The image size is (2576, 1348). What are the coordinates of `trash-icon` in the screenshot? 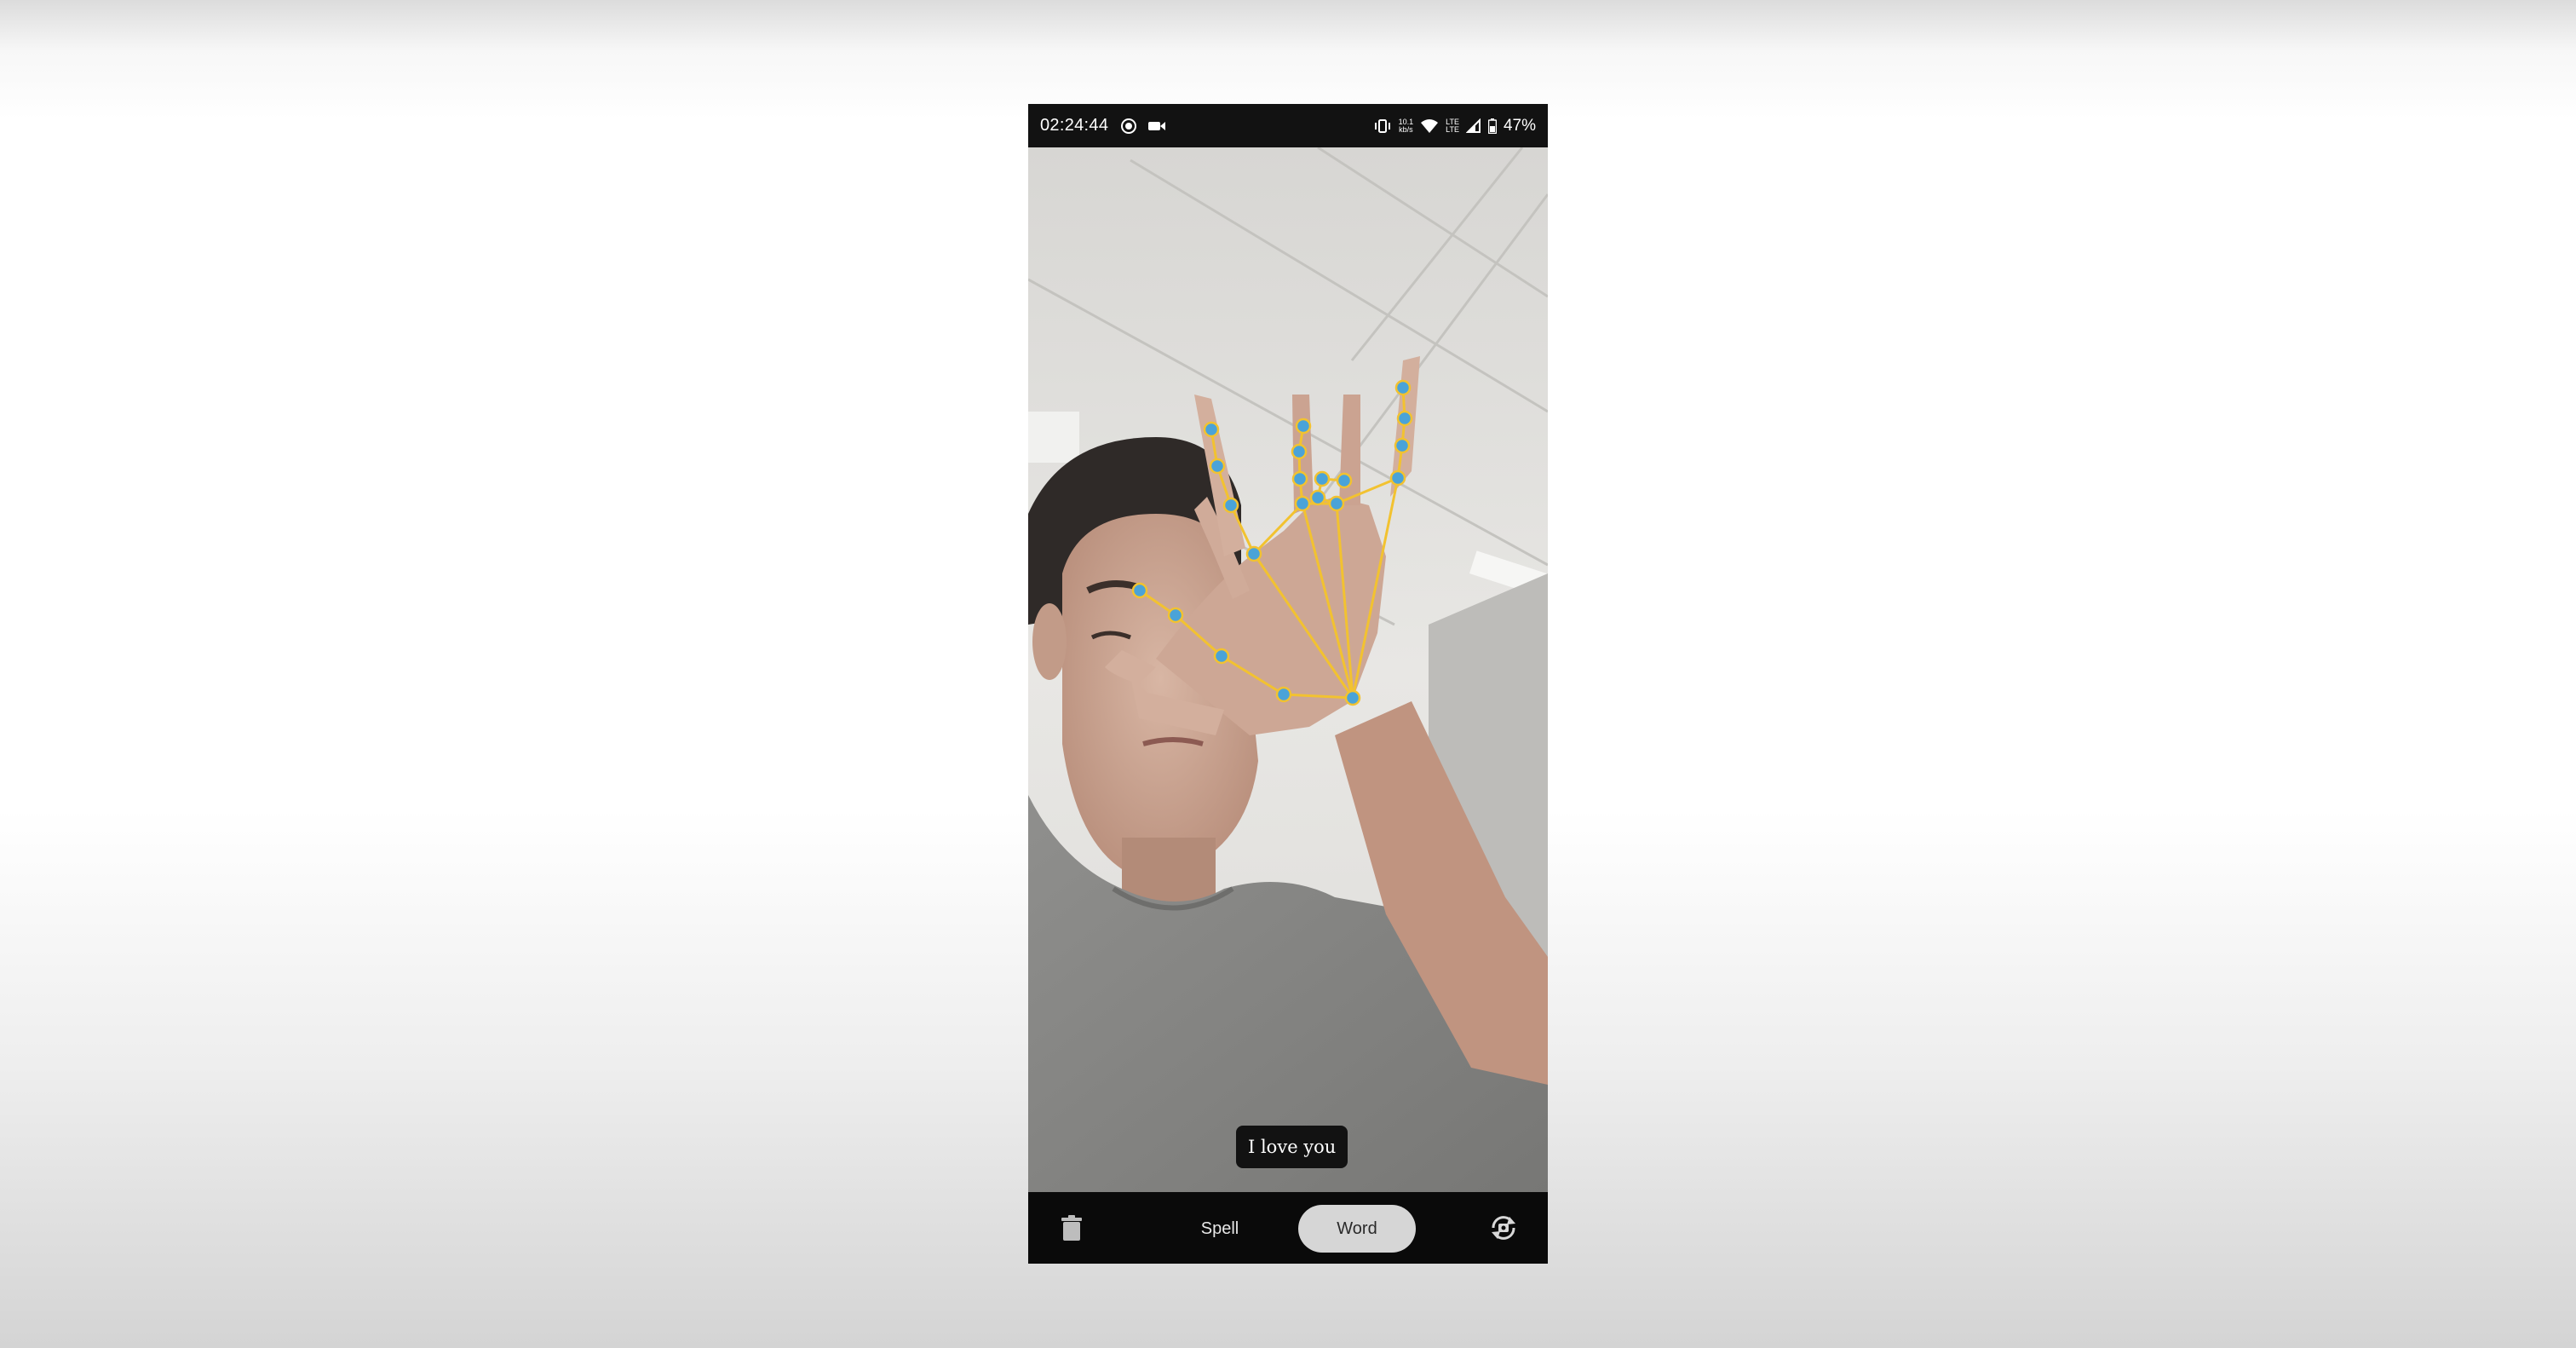 It's located at (1072, 1228).